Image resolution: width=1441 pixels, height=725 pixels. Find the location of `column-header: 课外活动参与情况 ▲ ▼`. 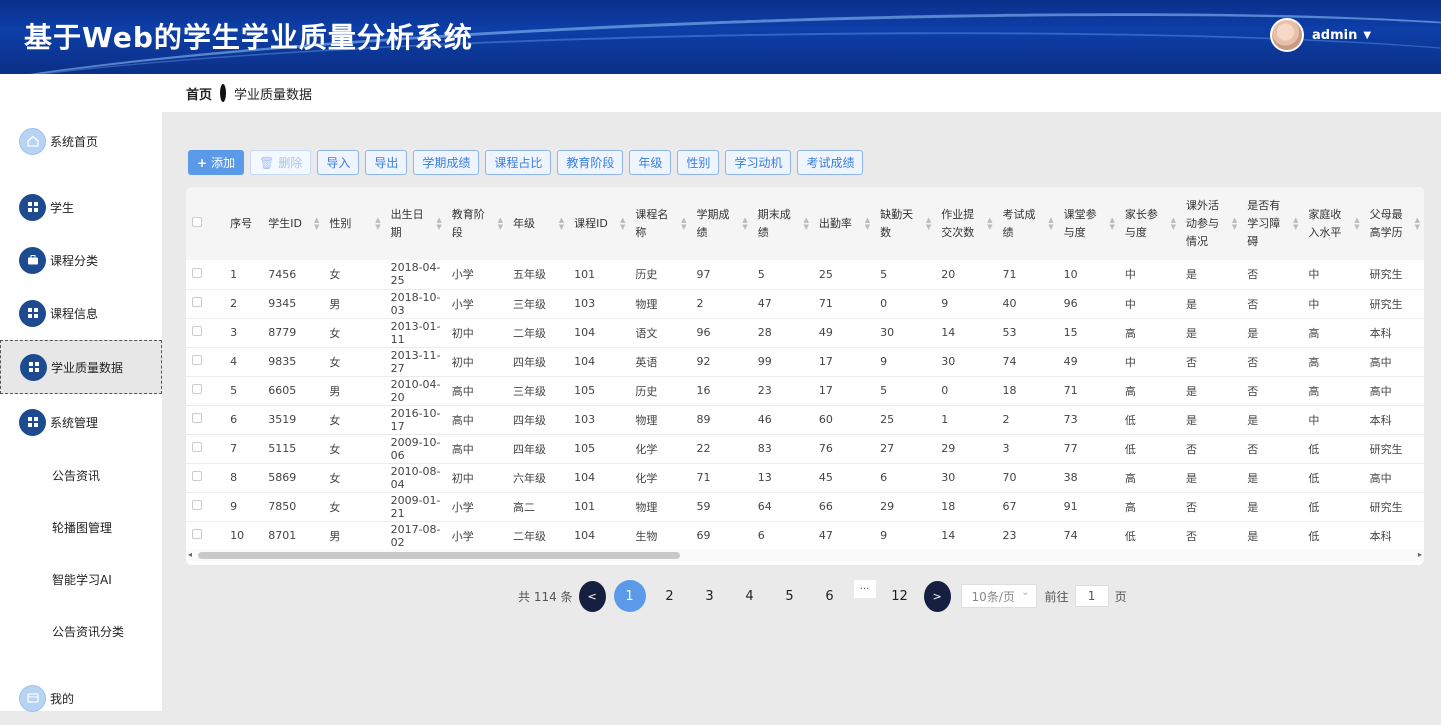

column-header: 课外活动参与情况 ▲ ▼ is located at coordinates (1211, 223).